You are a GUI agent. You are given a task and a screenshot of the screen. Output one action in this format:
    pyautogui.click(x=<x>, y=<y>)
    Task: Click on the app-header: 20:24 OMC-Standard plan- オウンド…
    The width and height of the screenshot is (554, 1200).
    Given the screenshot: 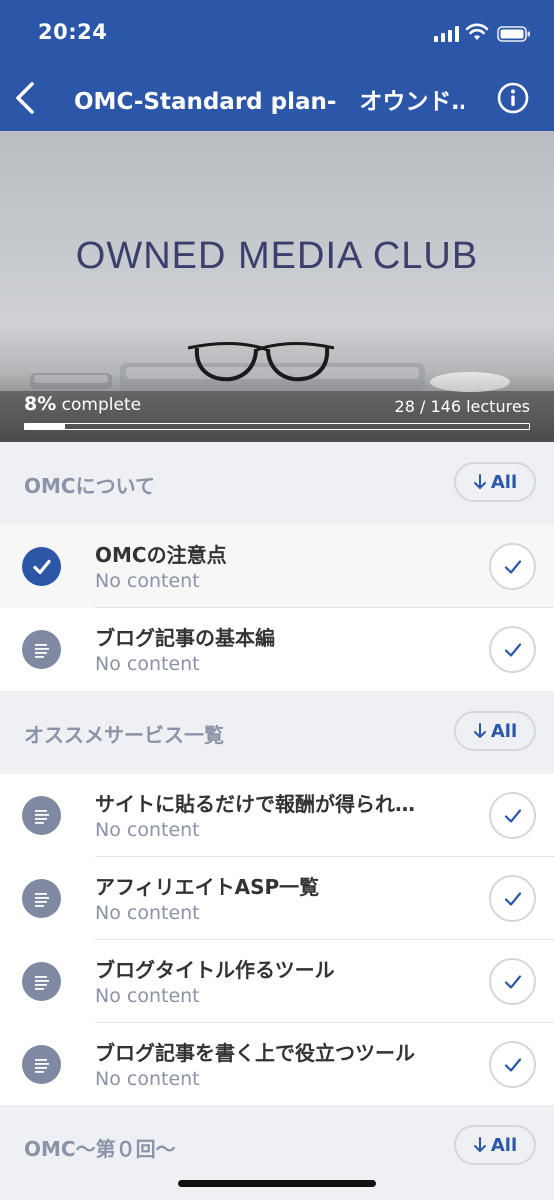 What is the action you would take?
    pyautogui.click(x=277, y=65)
    